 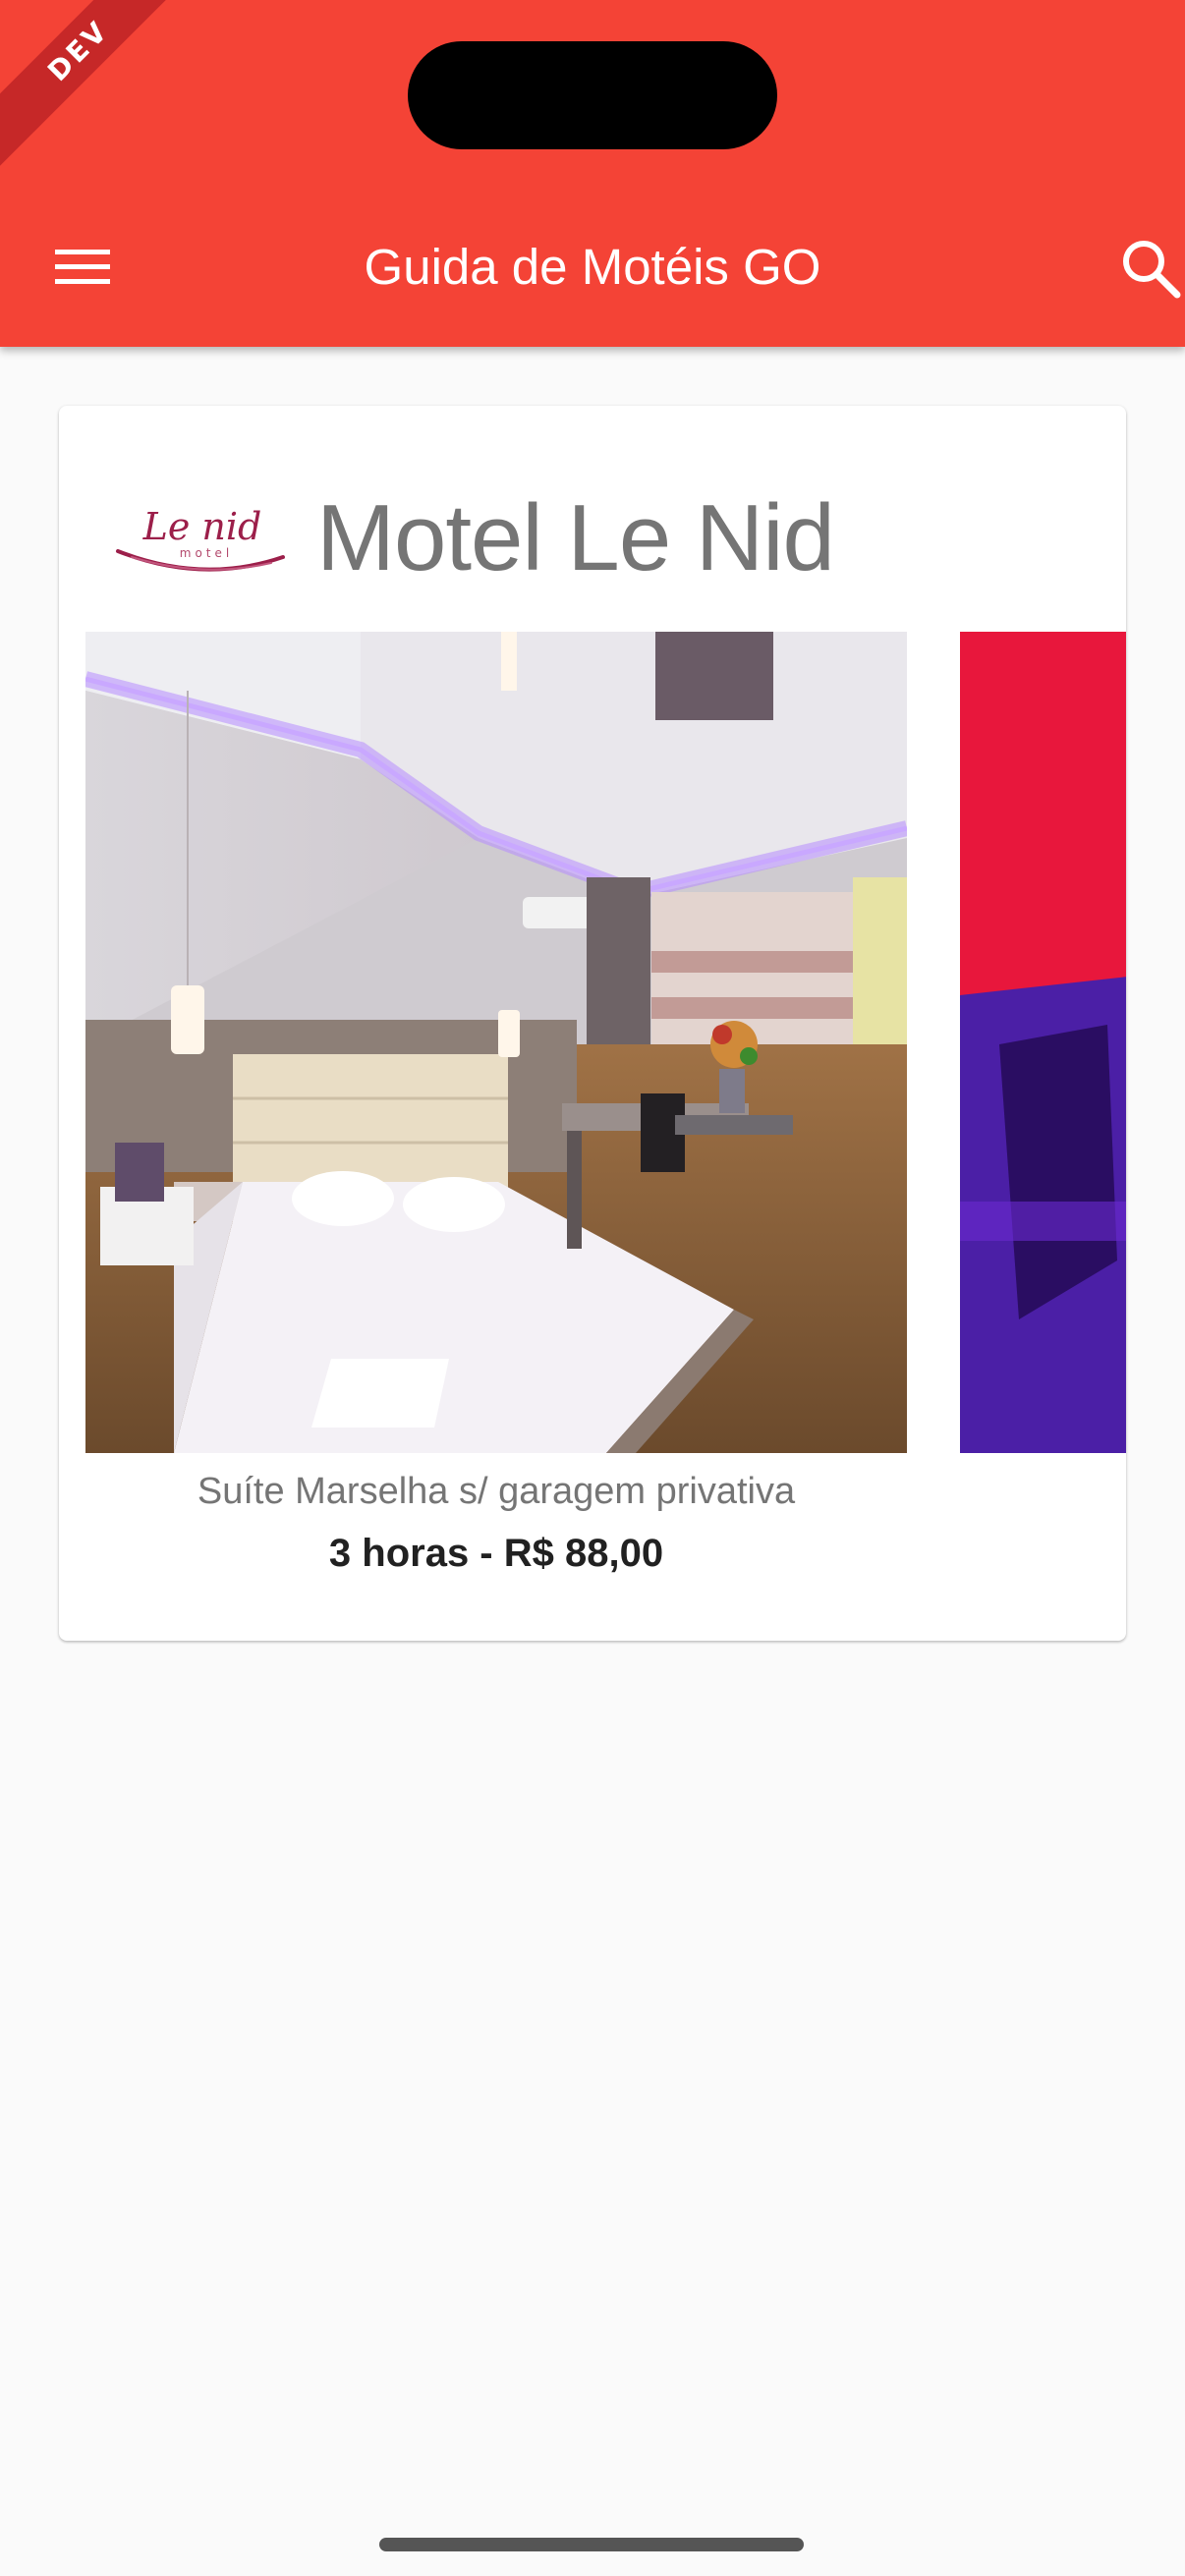 I want to click on search-button, so click(x=1147, y=267).